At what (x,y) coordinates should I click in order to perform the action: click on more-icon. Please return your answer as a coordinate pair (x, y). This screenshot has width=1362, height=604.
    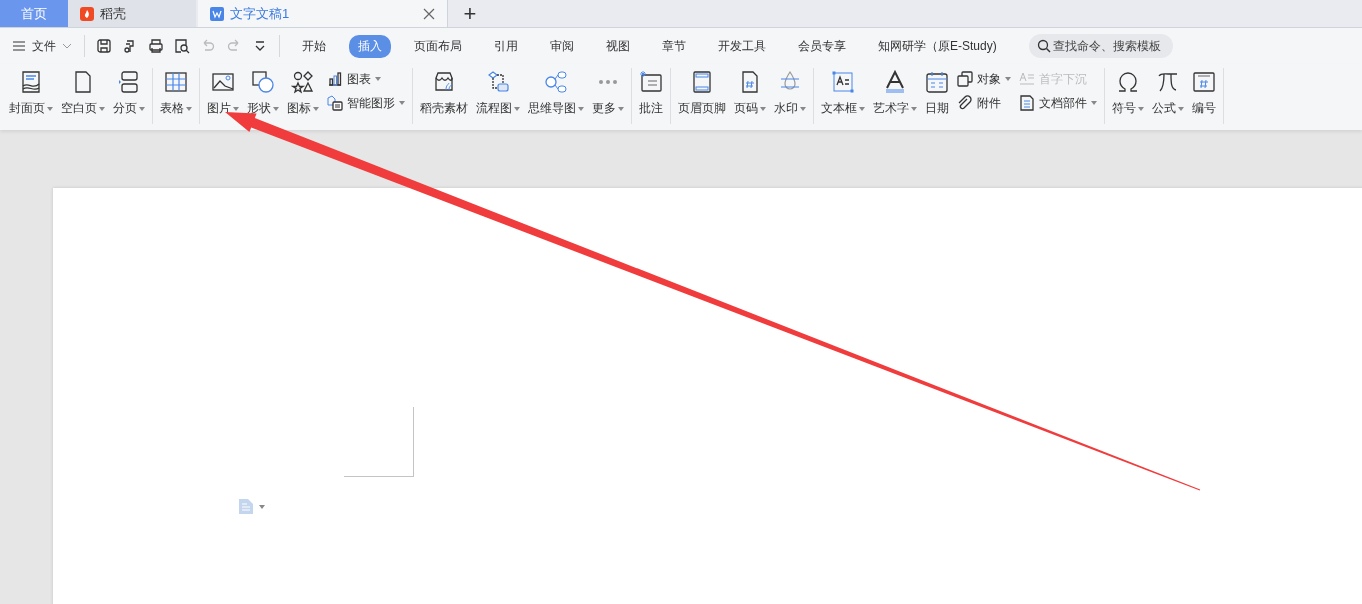
    Looking at the image, I should click on (608, 82).